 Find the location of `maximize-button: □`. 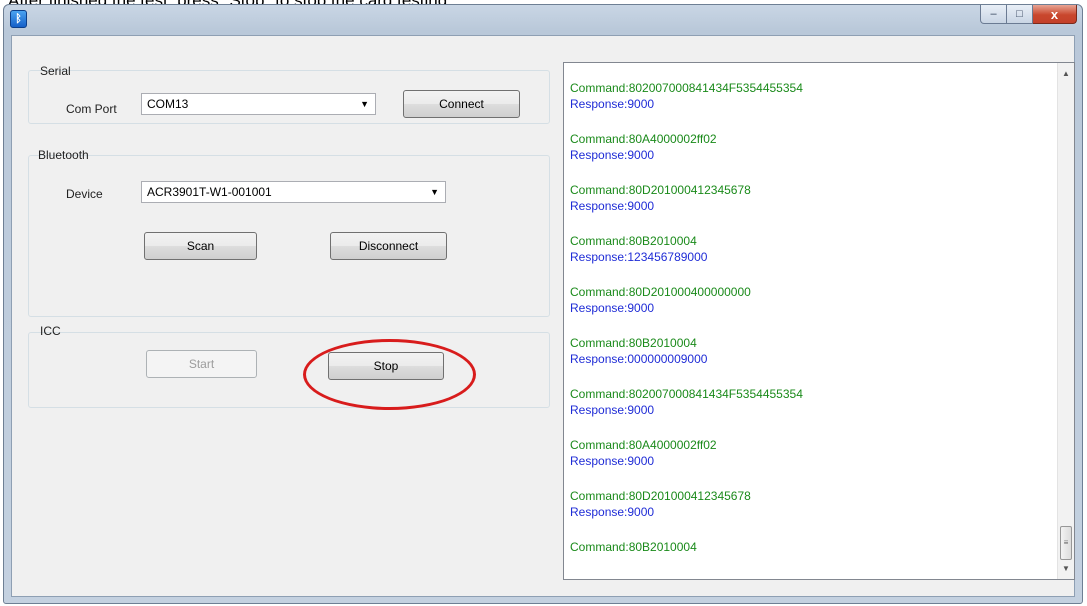

maximize-button: □ is located at coordinates (1020, 14).